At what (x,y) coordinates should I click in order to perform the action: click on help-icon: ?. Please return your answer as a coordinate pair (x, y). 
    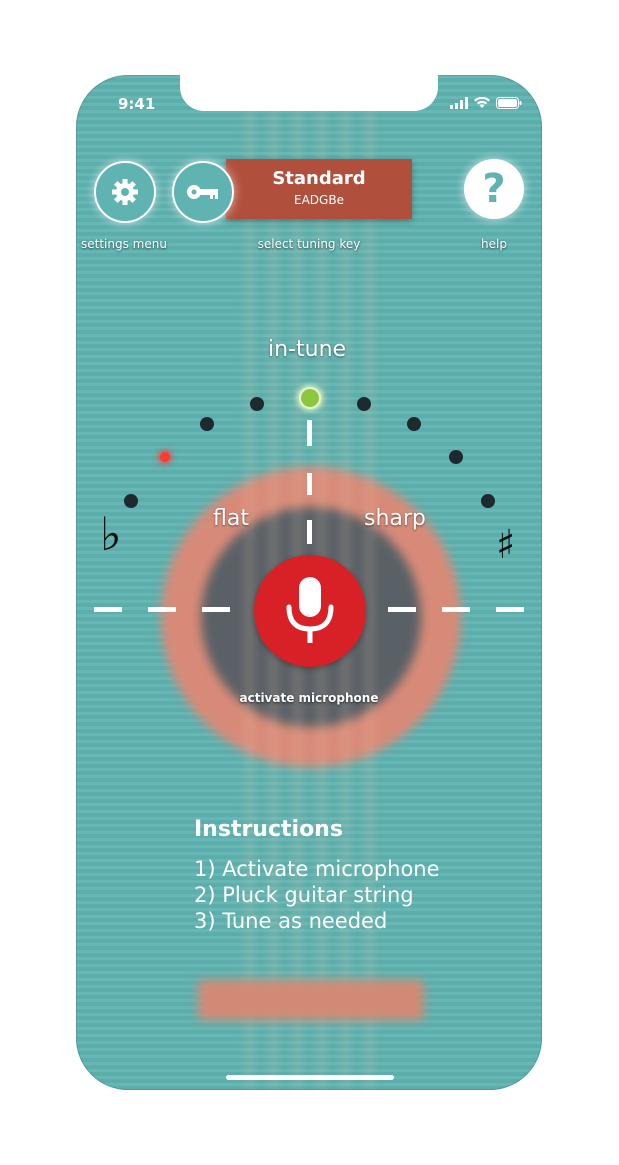
    Looking at the image, I should click on (494, 189).